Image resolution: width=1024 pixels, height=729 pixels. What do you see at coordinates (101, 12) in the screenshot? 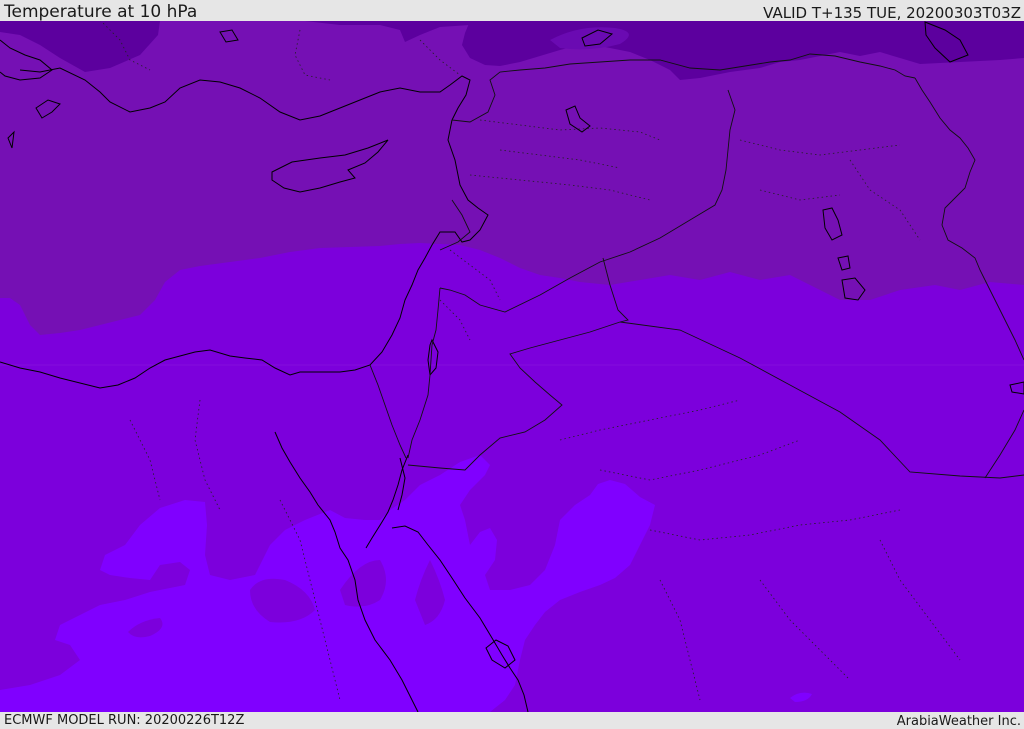
I see `map-title: Temperature at 10 hPa` at bounding box center [101, 12].